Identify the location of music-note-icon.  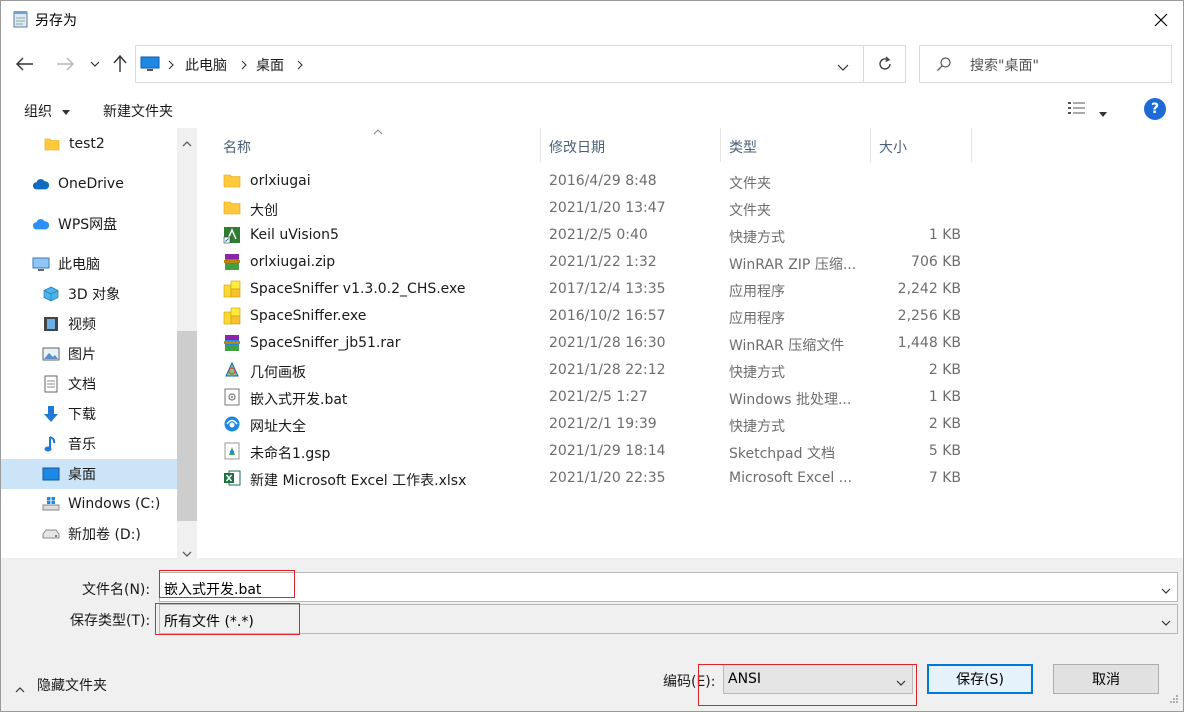
(51, 444).